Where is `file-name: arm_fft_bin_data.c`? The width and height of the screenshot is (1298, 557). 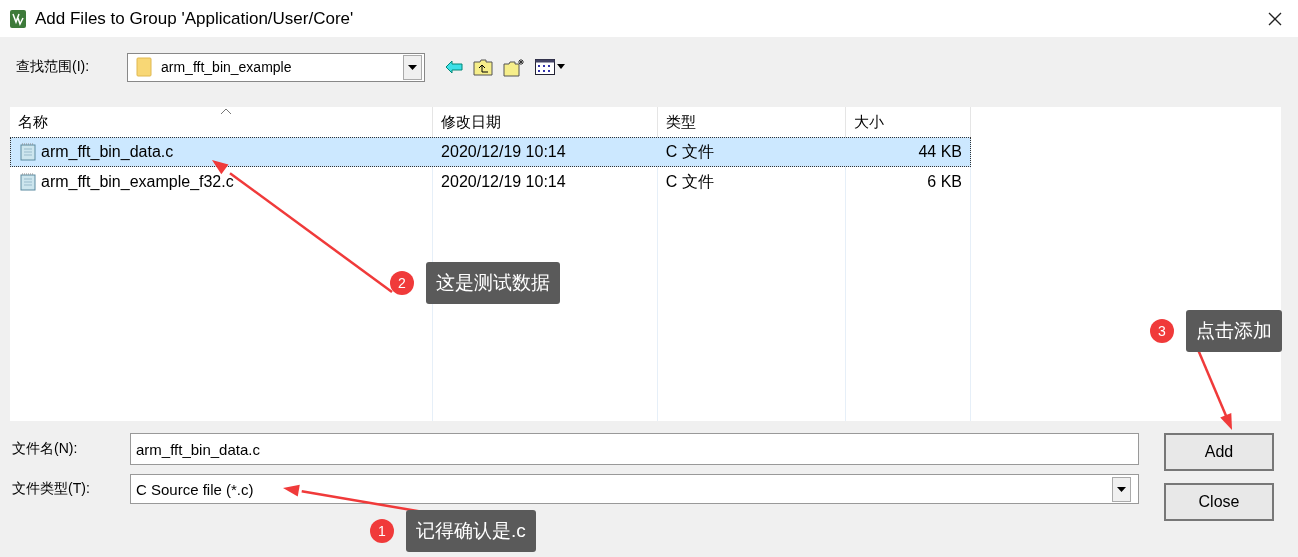 file-name: arm_fft_bin_data.c is located at coordinates (107, 152).